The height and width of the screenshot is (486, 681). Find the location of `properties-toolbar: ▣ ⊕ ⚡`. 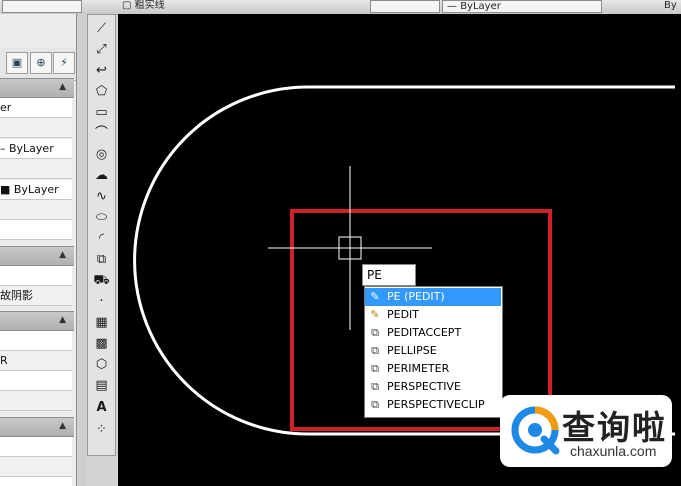

properties-toolbar: ▣ ⊕ ⚡ is located at coordinates (38, 64).